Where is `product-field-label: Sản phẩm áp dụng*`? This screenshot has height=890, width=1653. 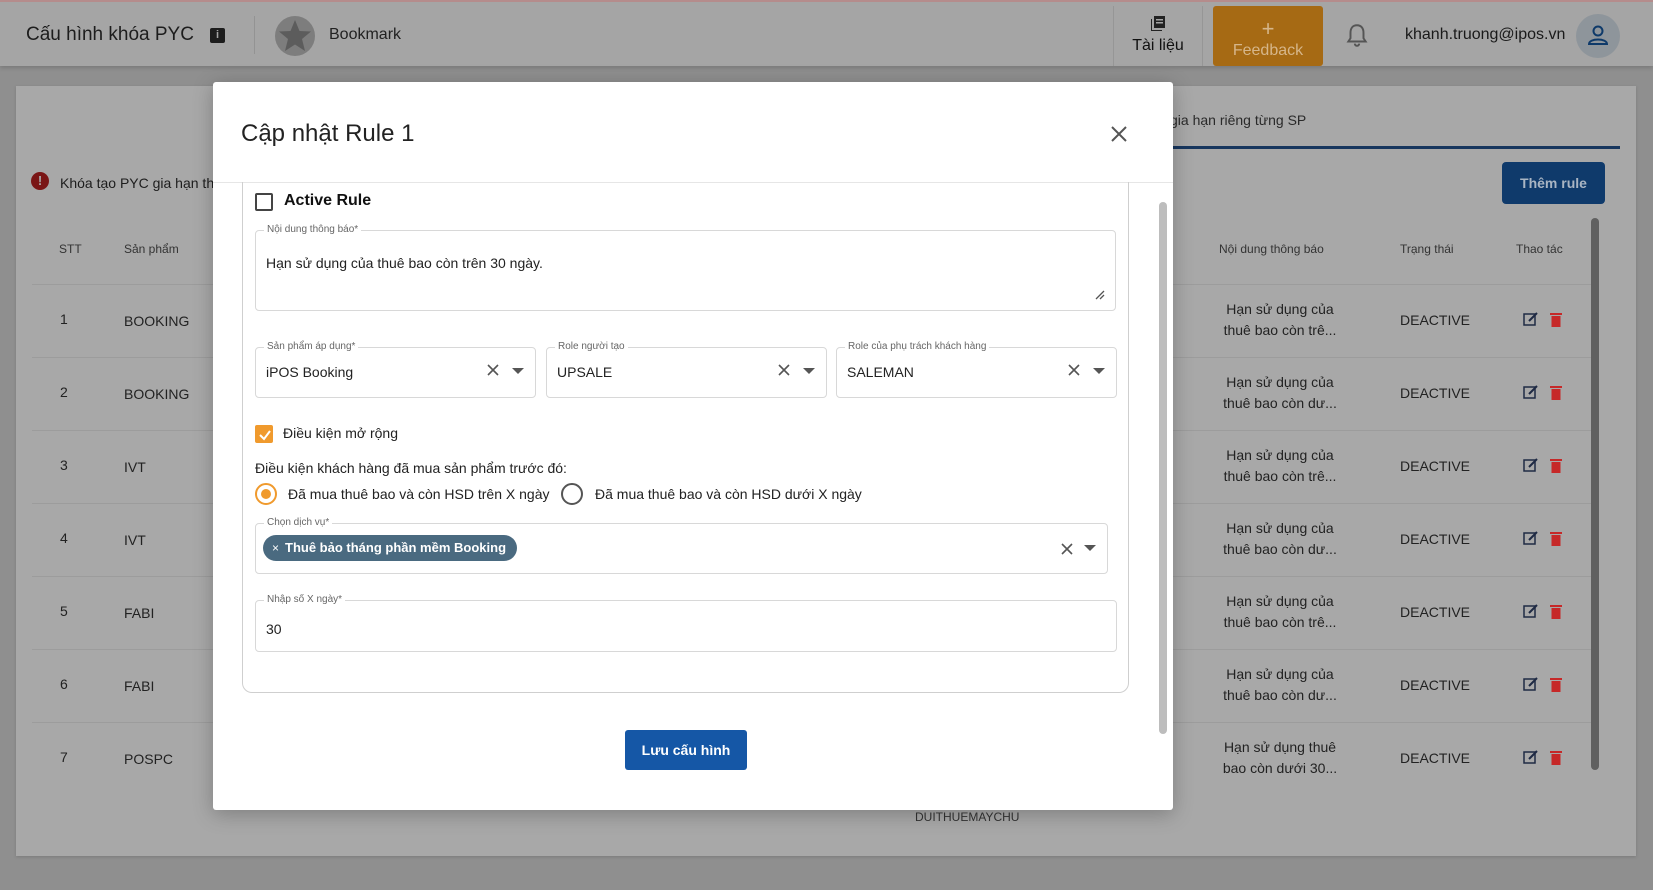
product-field-label: Sản phẩm áp dụng* is located at coordinates (311, 346).